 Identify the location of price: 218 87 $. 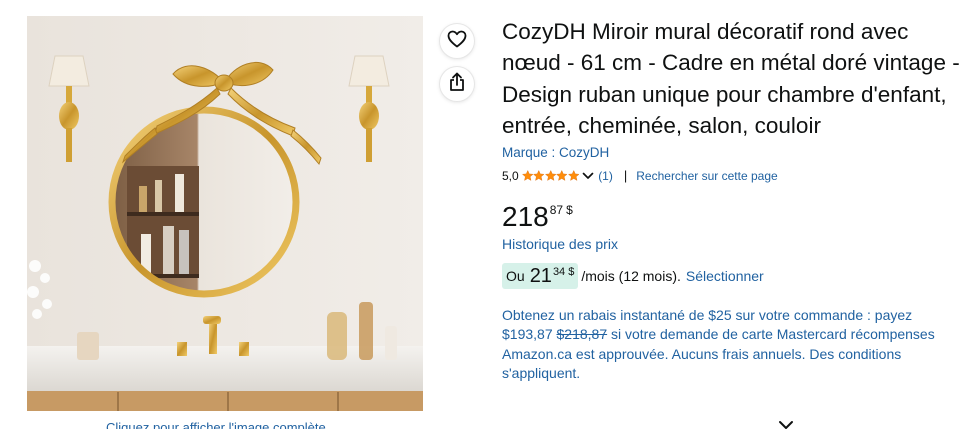
(737, 216).